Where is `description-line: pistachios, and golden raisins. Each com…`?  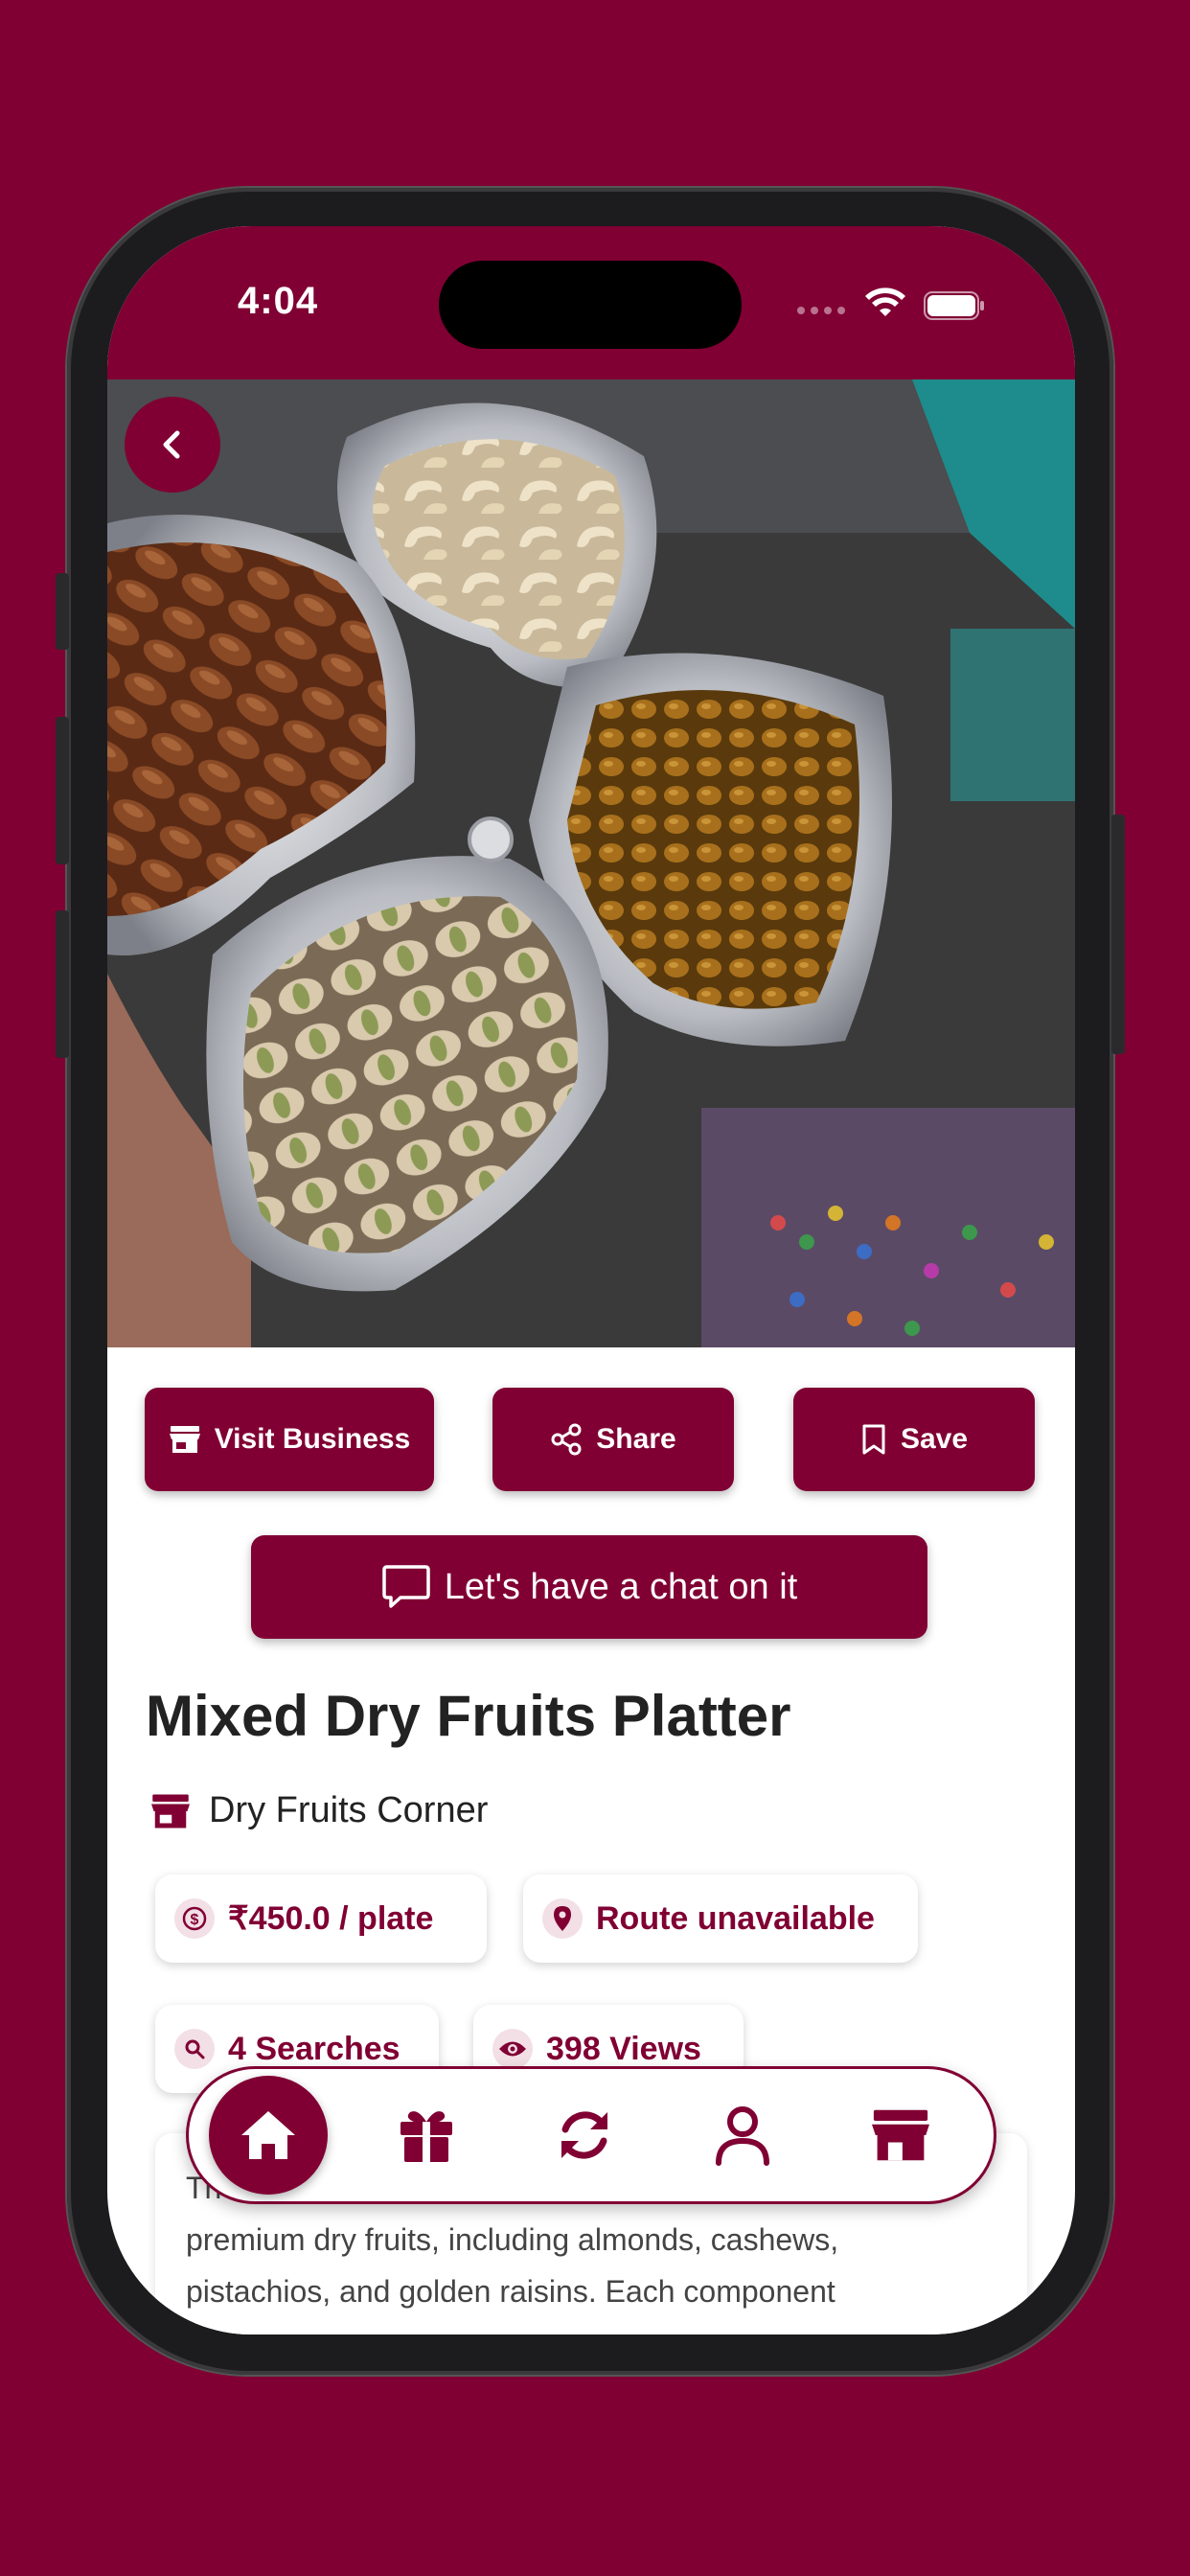
description-line: pistachios, and golden raisins. Each com… is located at coordinates (511, 2291).